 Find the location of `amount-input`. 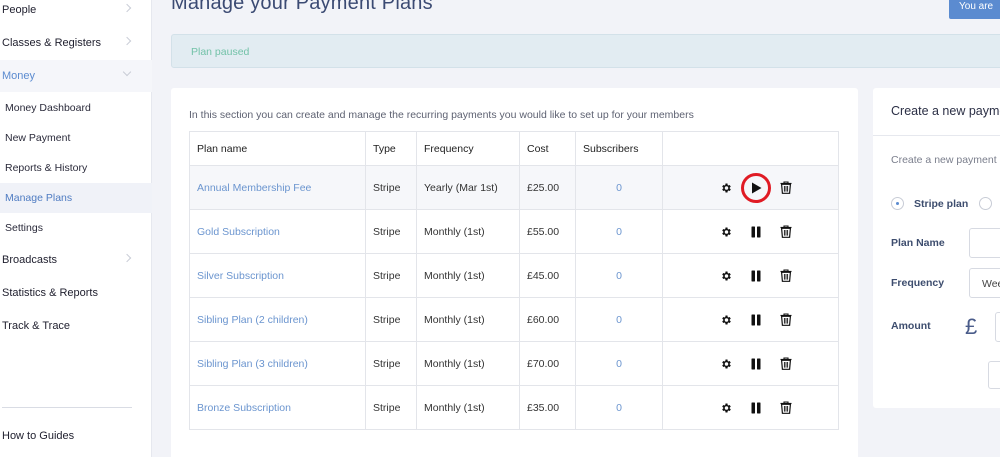

amount-input is located at coordinates (997, 327).